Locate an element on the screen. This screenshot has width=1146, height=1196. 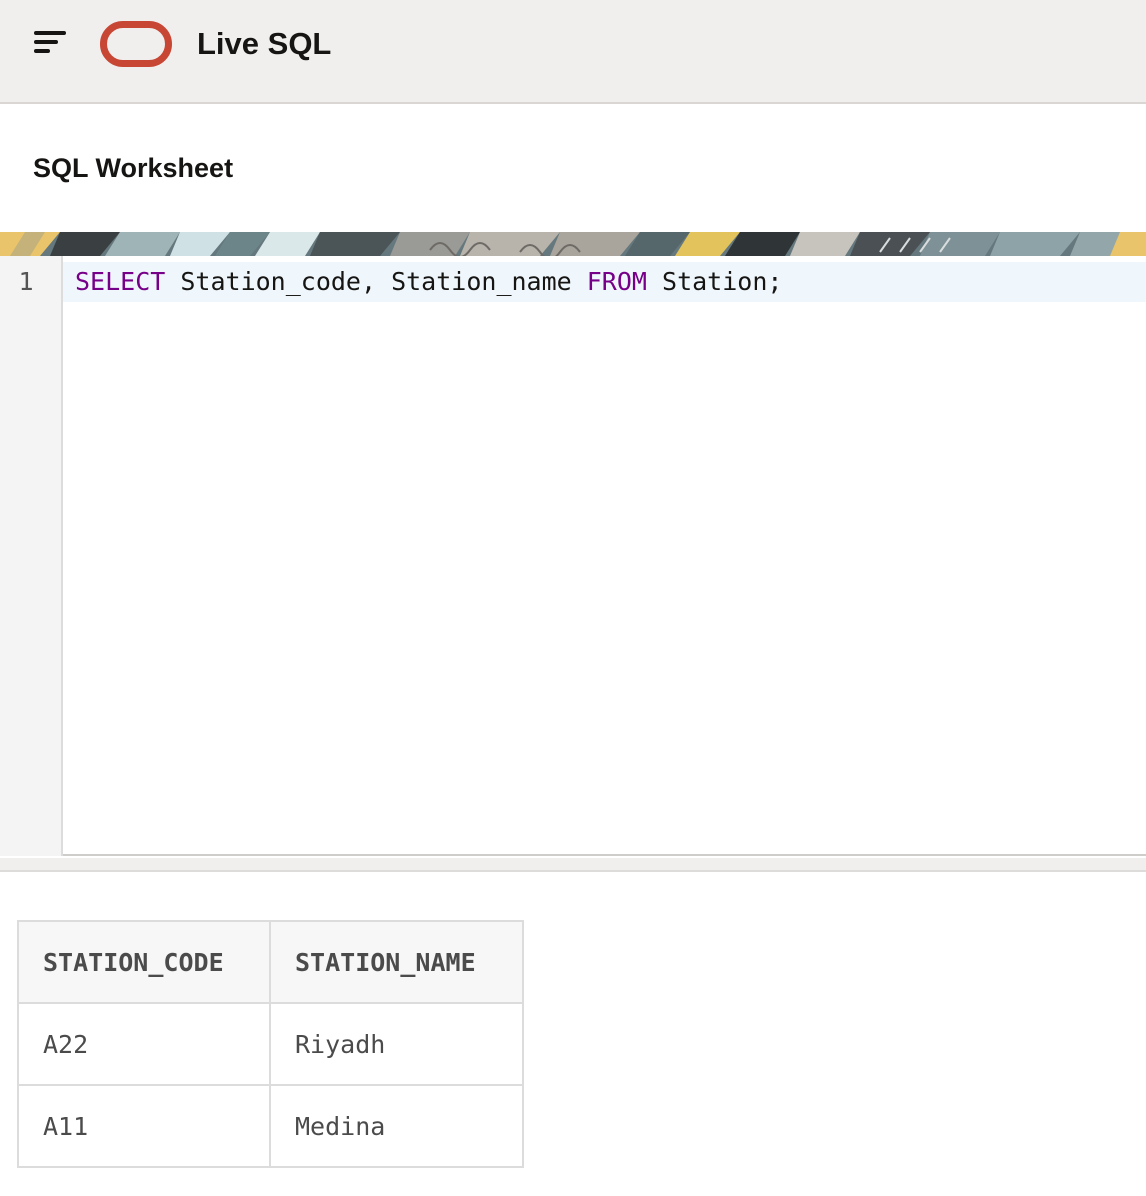
table-row: A22 Riyadh is located at coordinates (270, 1044).